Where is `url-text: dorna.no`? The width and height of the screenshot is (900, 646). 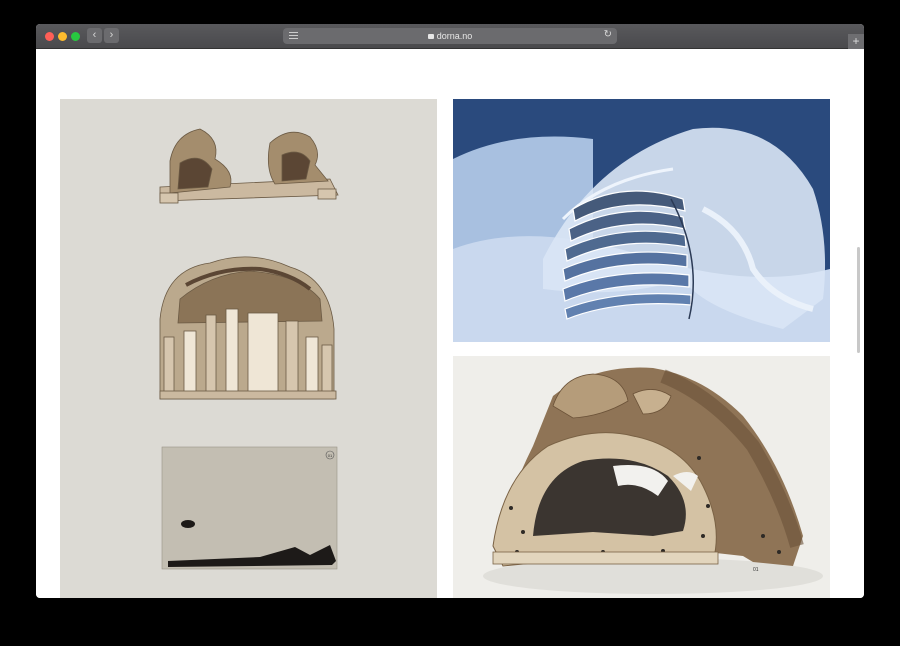
url-text: dorna.no is located at coordinates (450, 36).